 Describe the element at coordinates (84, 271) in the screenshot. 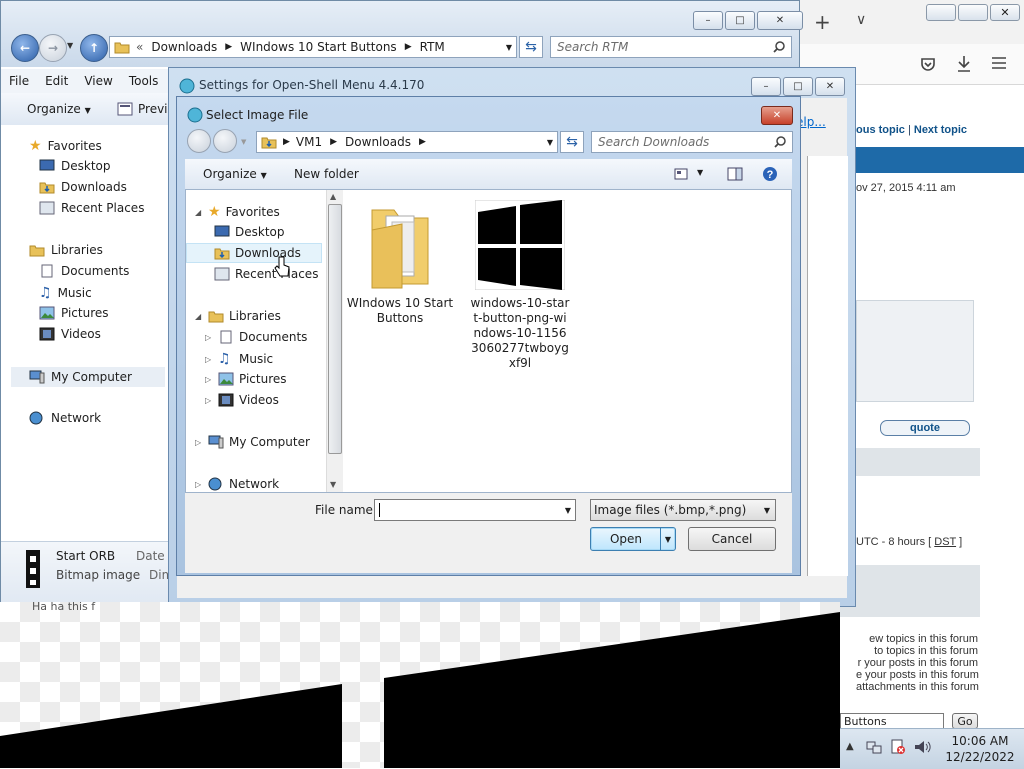

I see `nav-documents: Documents` at that location.